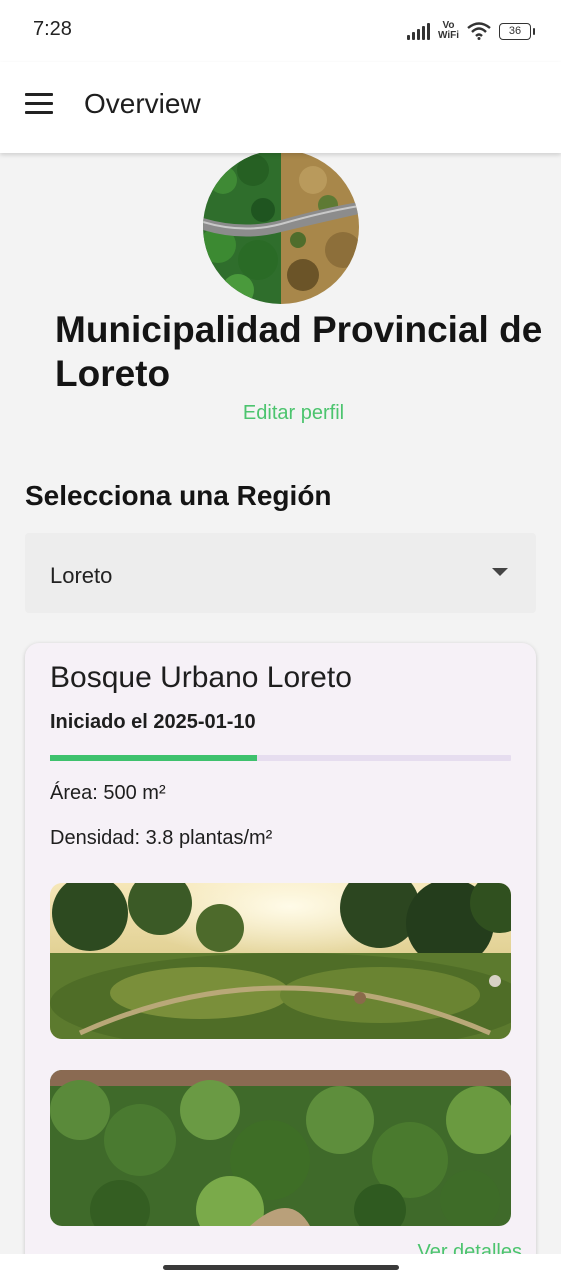 The width and height of the screenshot is (561, 1280). I want to click on battery-icon: 36, so click(517, 31).